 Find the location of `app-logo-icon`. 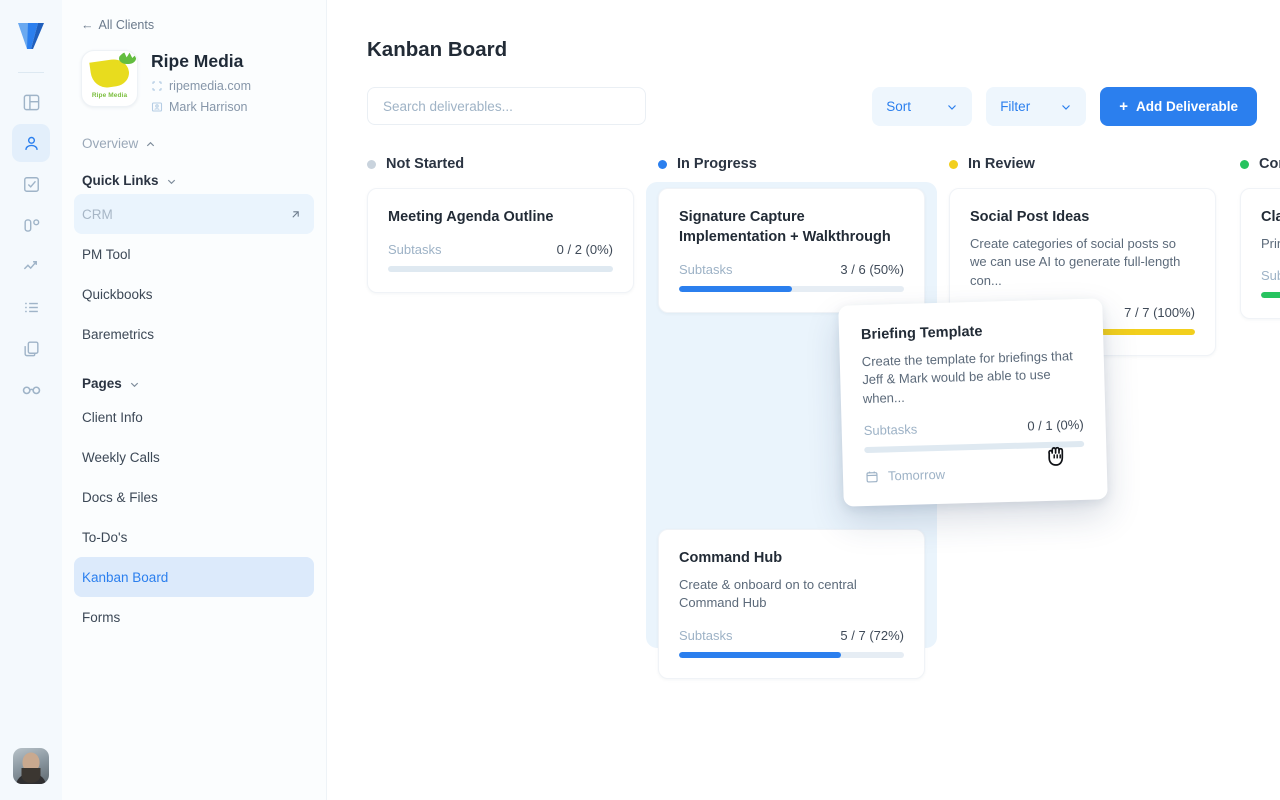

app-logo-icon is located at coordinates (31, 36).